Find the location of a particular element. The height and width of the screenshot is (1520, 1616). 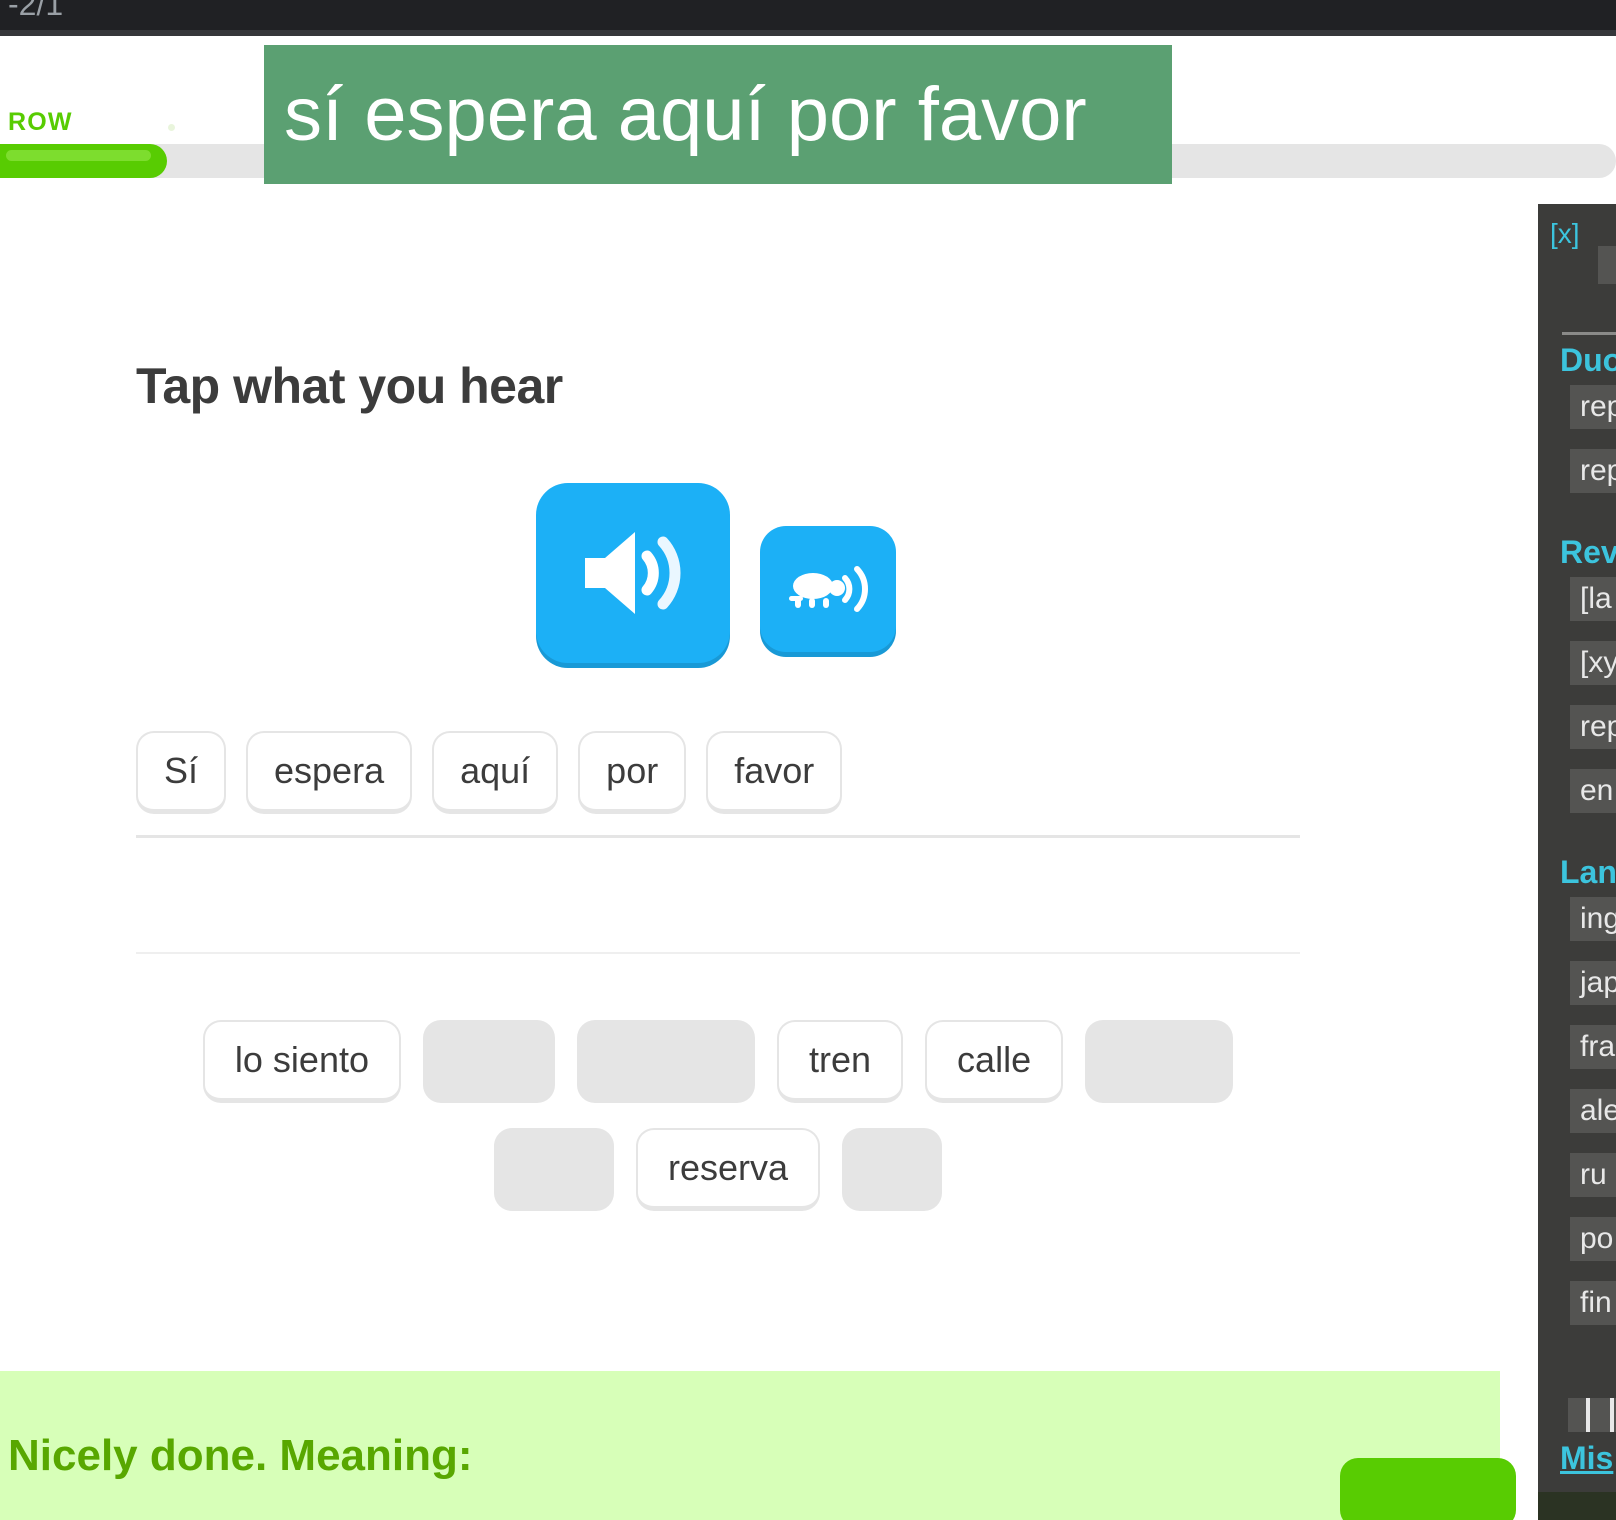

answer-chip: Sí is located at coordinates (181, 772).